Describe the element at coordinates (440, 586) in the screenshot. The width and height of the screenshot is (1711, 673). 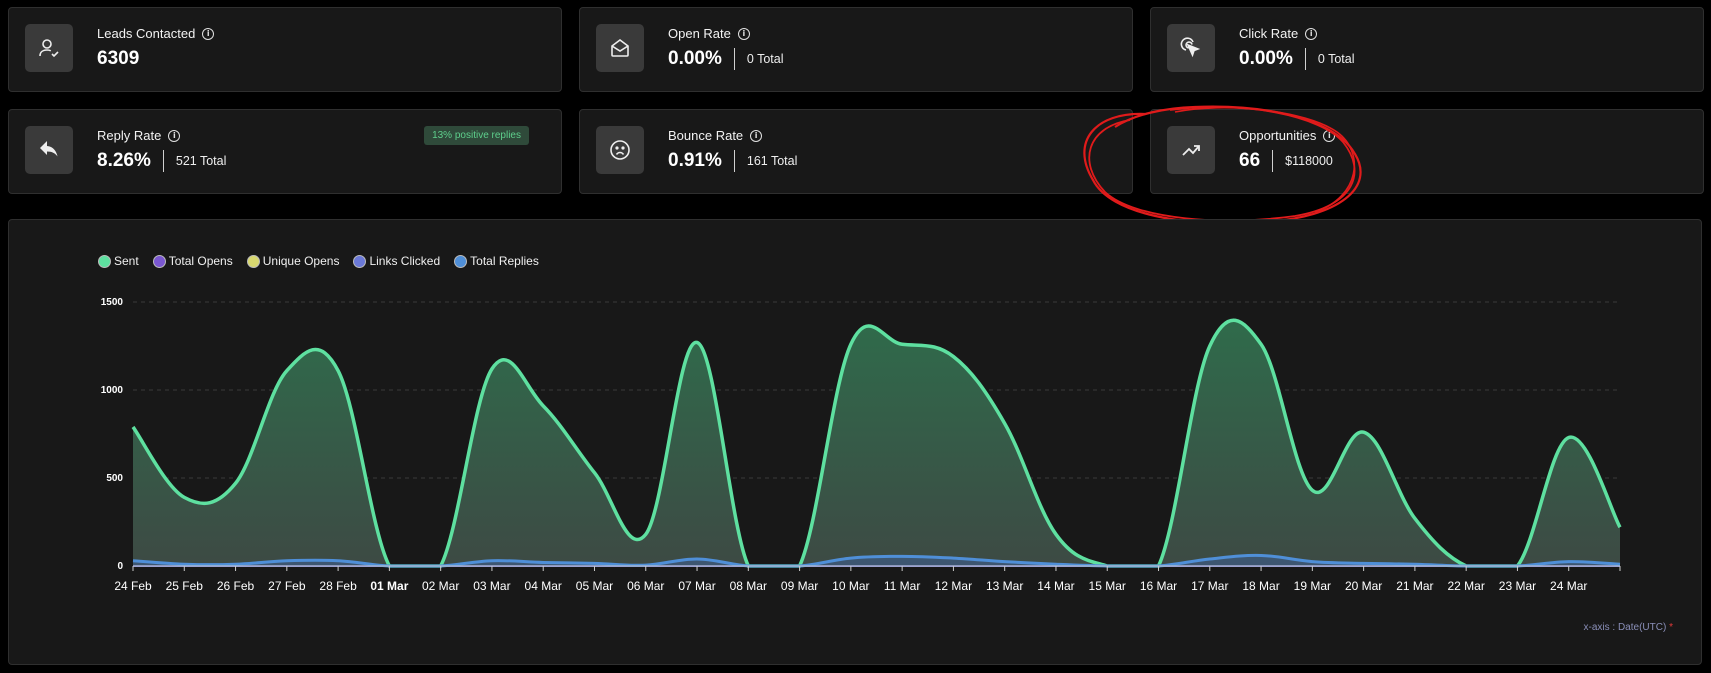
I see `x-tick-label: 02 Mar` at that location.